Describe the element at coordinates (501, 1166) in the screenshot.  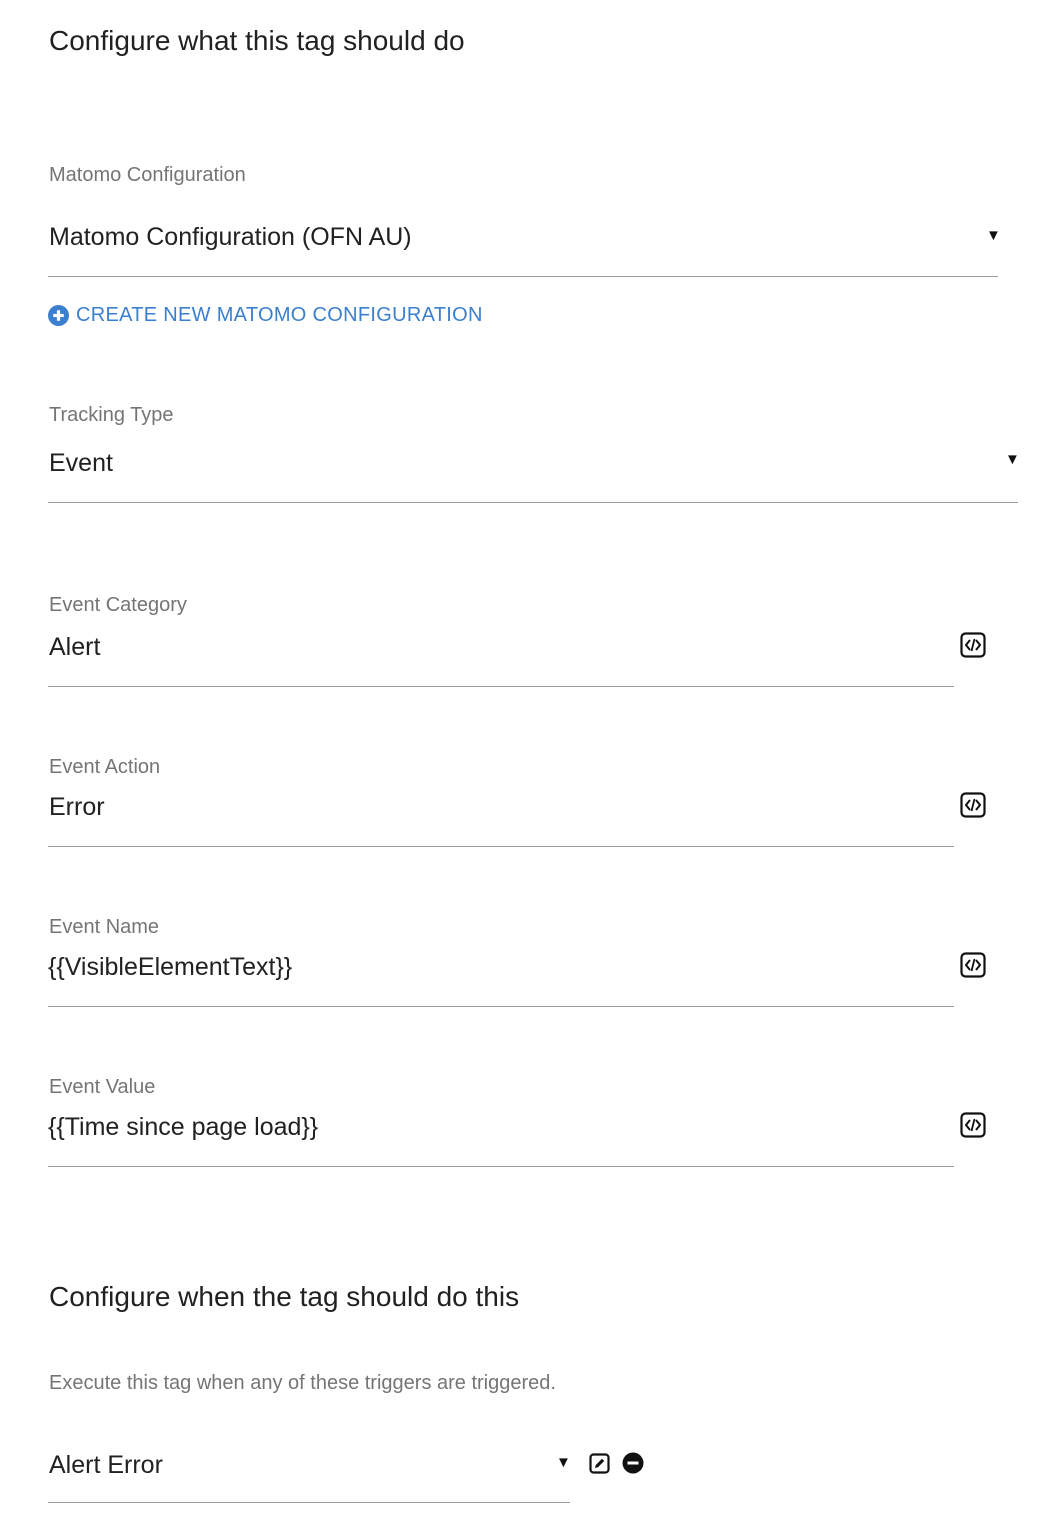
I see `event-value-underline` at that location.